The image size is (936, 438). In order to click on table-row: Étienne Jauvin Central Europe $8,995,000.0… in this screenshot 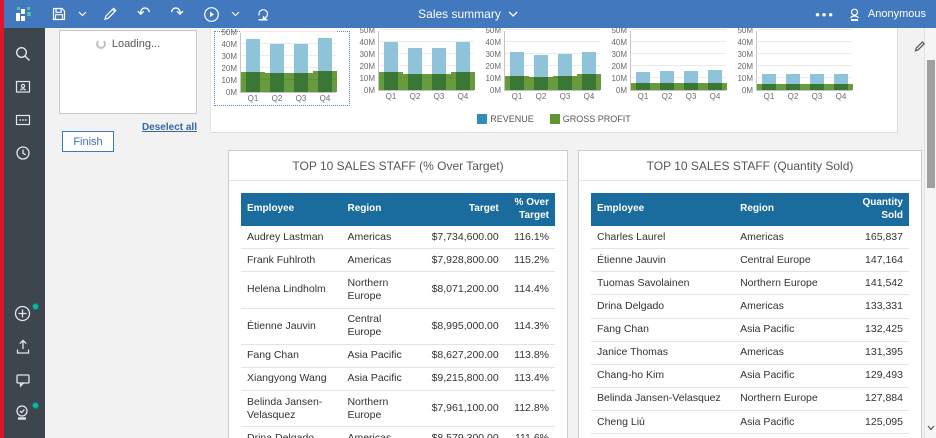, I will do `click(398, 326)`.